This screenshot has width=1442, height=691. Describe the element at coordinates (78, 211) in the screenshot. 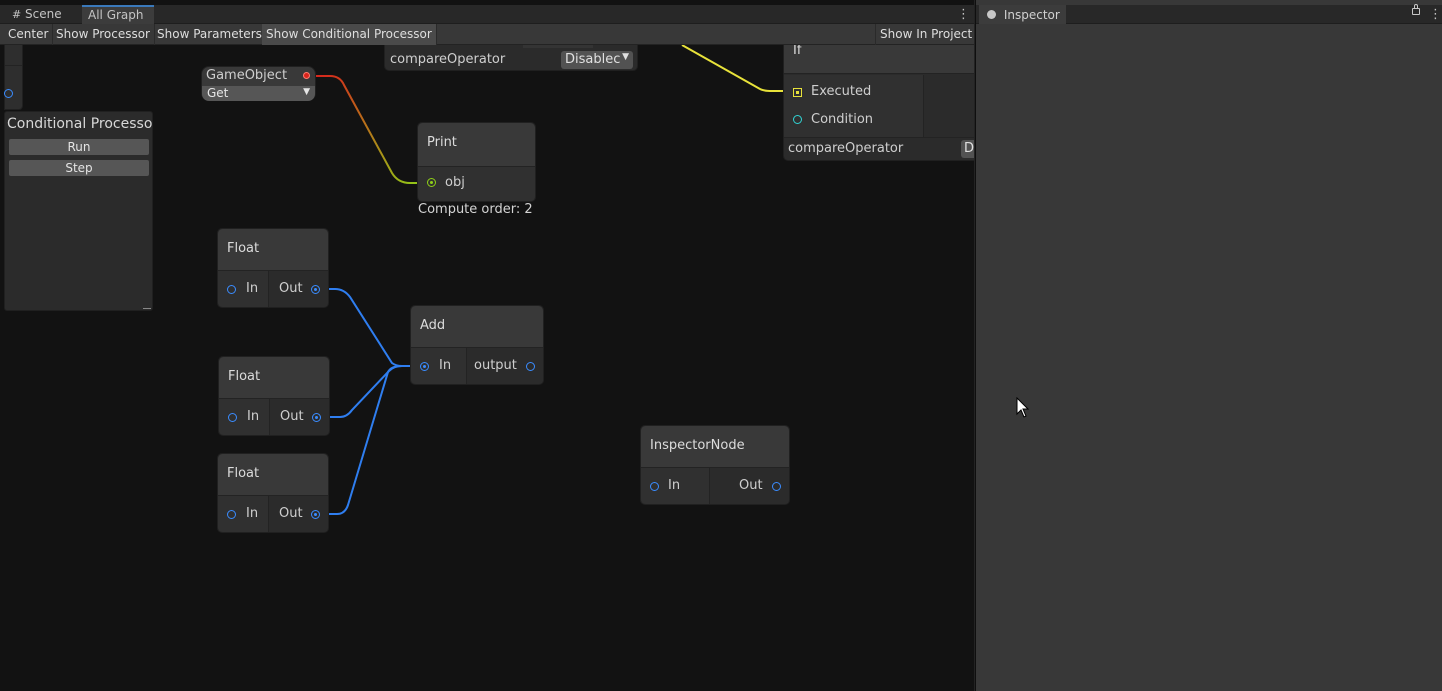

I see `conditional-processor-node: Conditional Processo Run Step` at that location.